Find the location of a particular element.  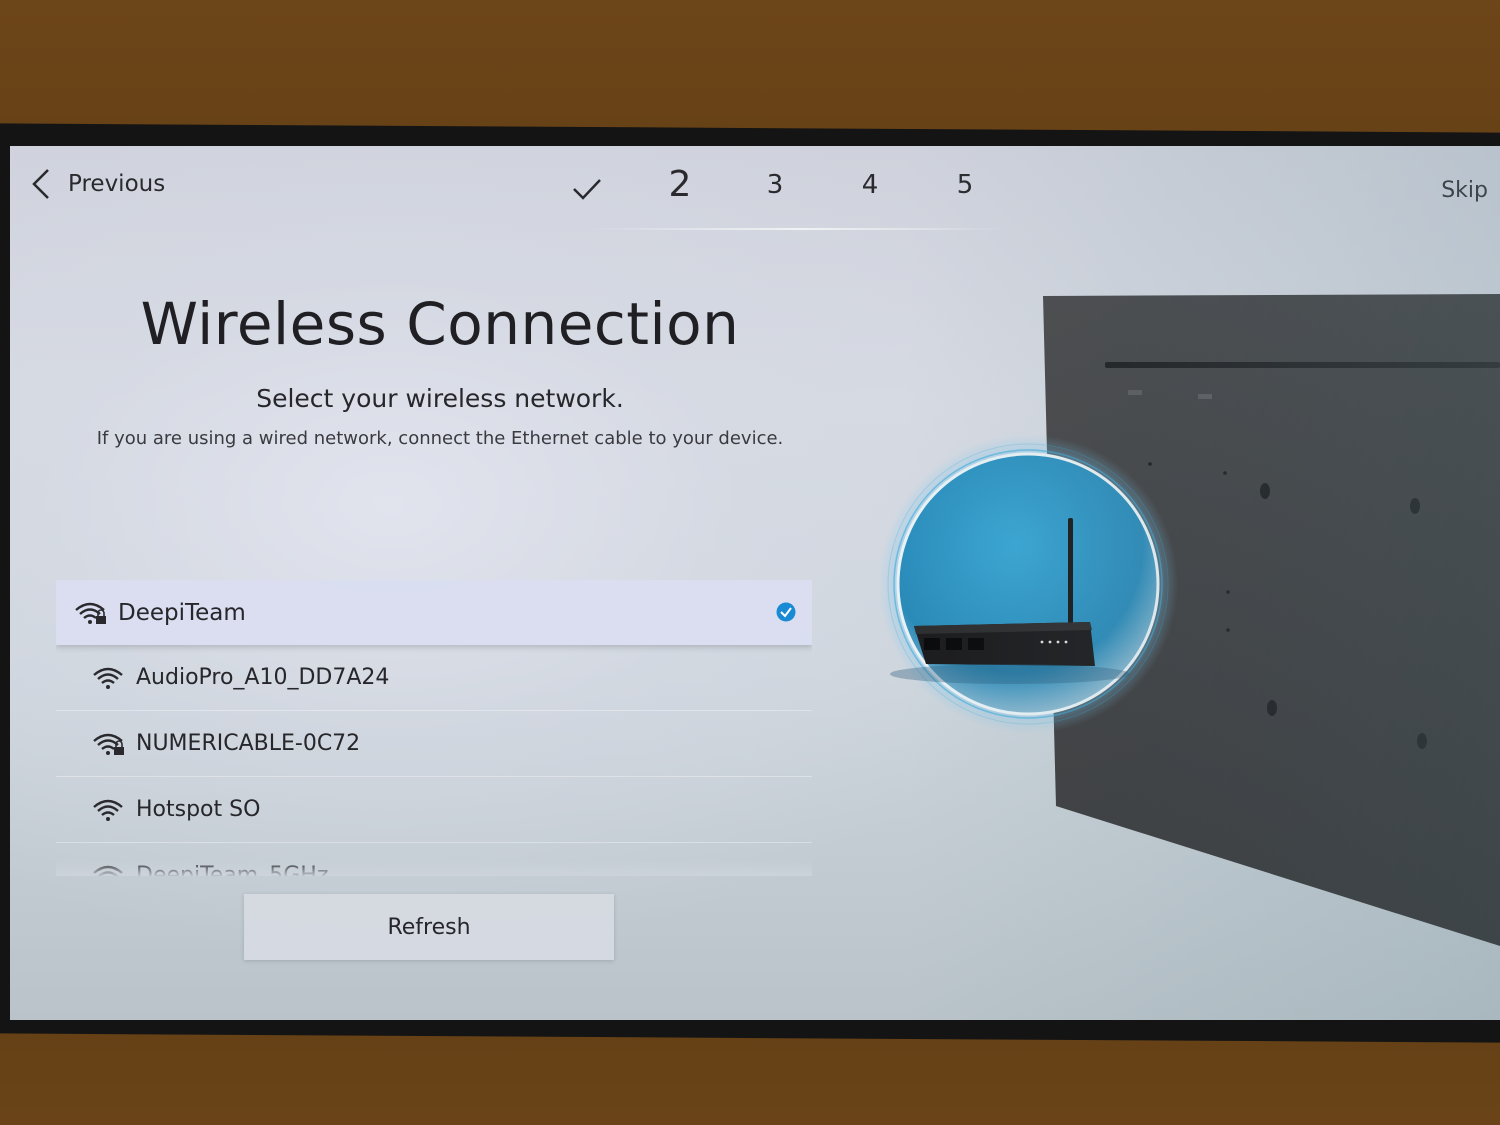

step-4: 4 is located at coordinates (870, 185).